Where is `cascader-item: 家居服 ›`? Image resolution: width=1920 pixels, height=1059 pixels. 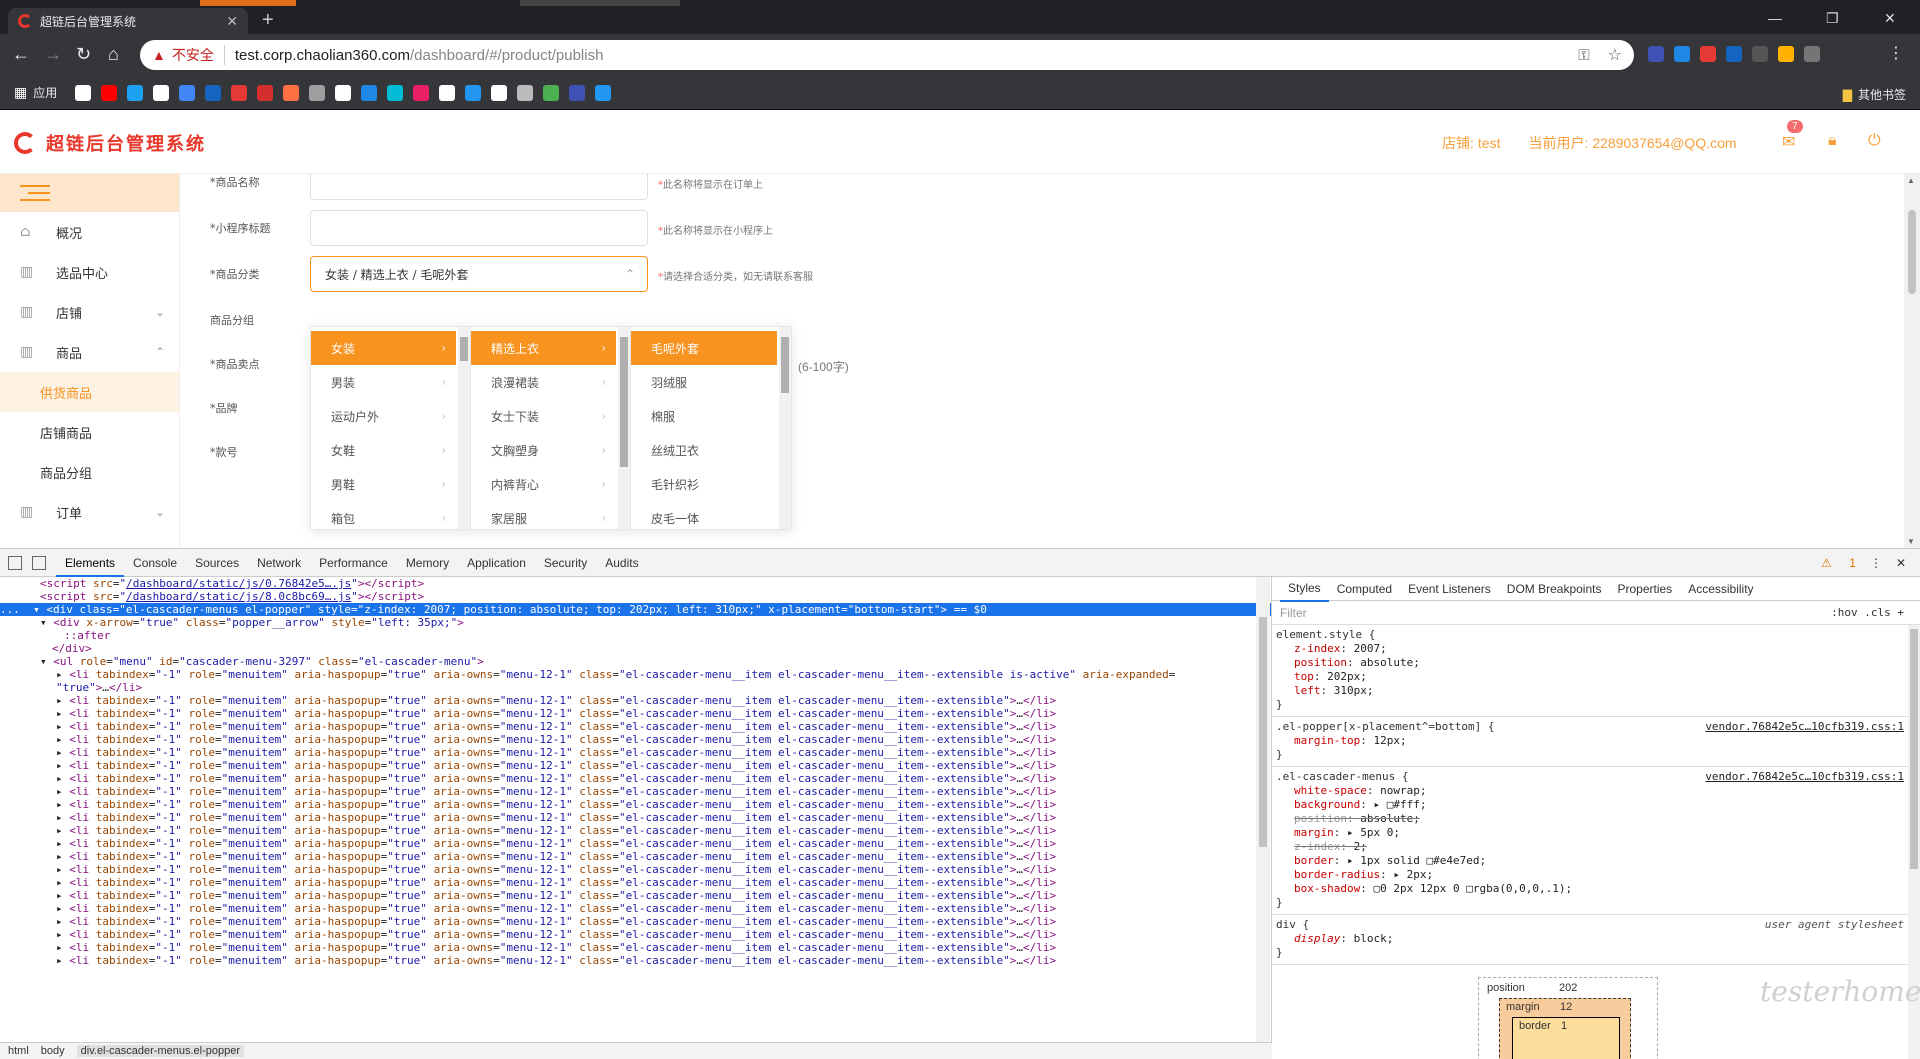 cascader-item: 家居服 › is located at coordinates (543, 518).